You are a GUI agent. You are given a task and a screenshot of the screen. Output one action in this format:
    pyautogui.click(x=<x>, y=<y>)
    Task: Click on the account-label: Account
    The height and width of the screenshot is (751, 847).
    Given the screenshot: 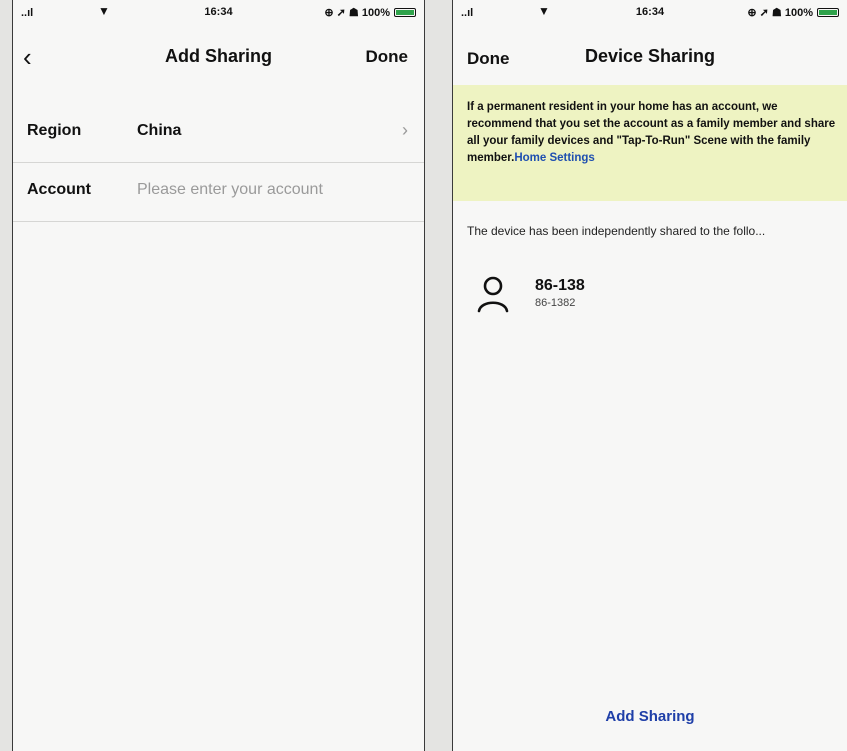 What is the action you would take?
    pyautogui.click(x=59, y=189)
    